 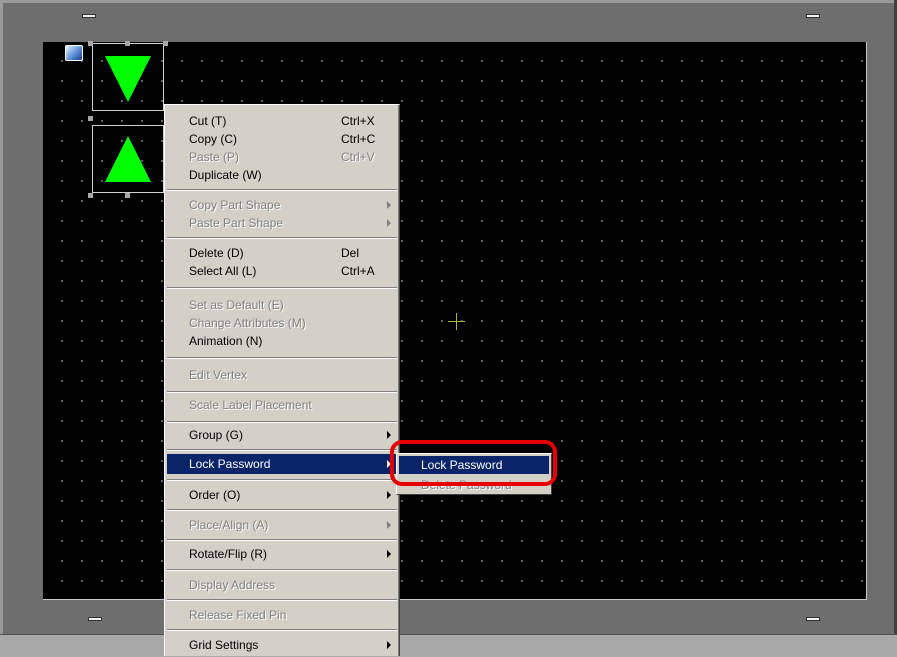 What do you see at coordinates (282, 271) in the screenshot?
I see `menu-item-select-all: Select All (L) Ctrl+A` at bounding box center [282, 271].